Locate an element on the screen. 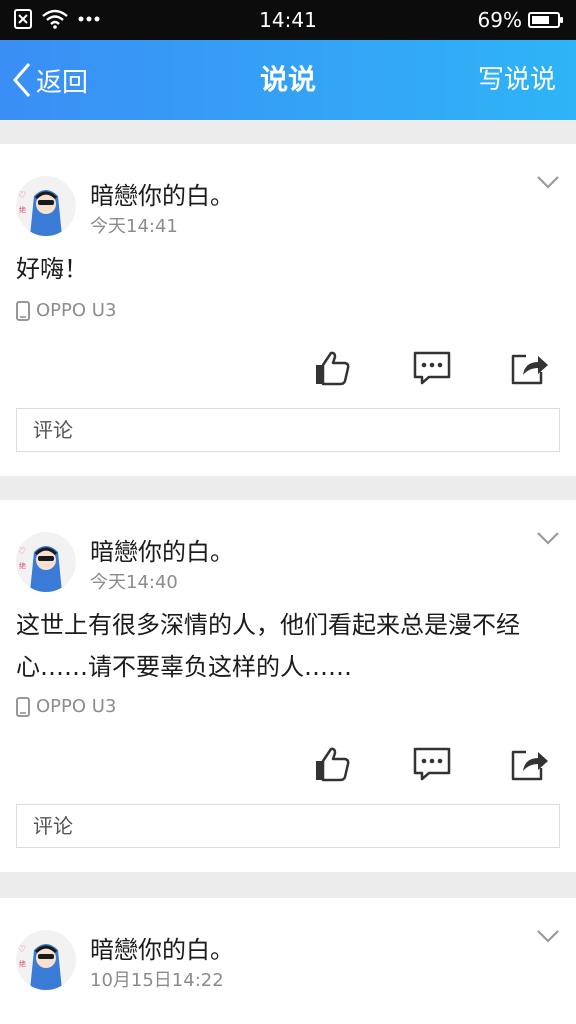 Image resolution: width=576 pixels, height=1024 pixels. status-bar: 14:41 69% is located at coordinates (288, 20).